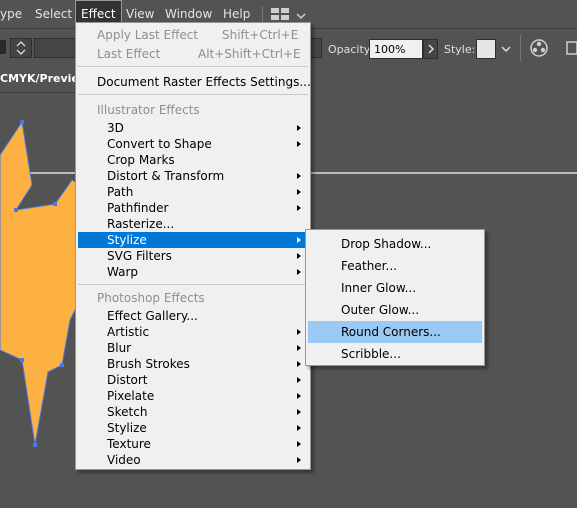 This screenshot has width=577, height=508. I want to click on menu-item-stylize-illustrator: Stylize, so click(193, 240).